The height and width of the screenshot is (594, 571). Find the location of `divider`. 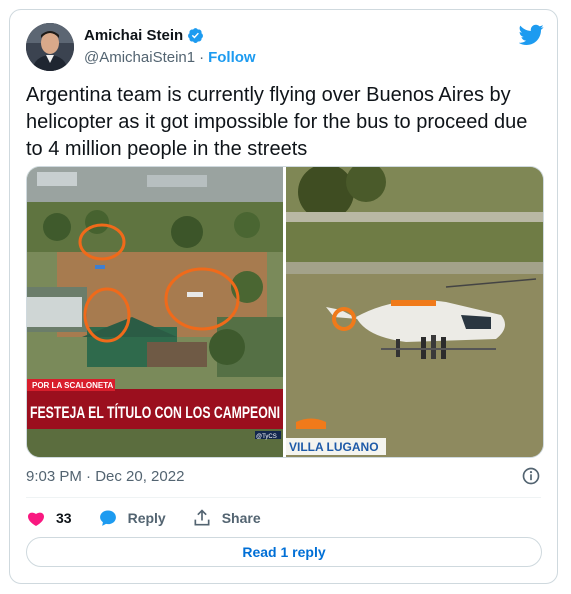

divider is located at coordinates (283, 497).